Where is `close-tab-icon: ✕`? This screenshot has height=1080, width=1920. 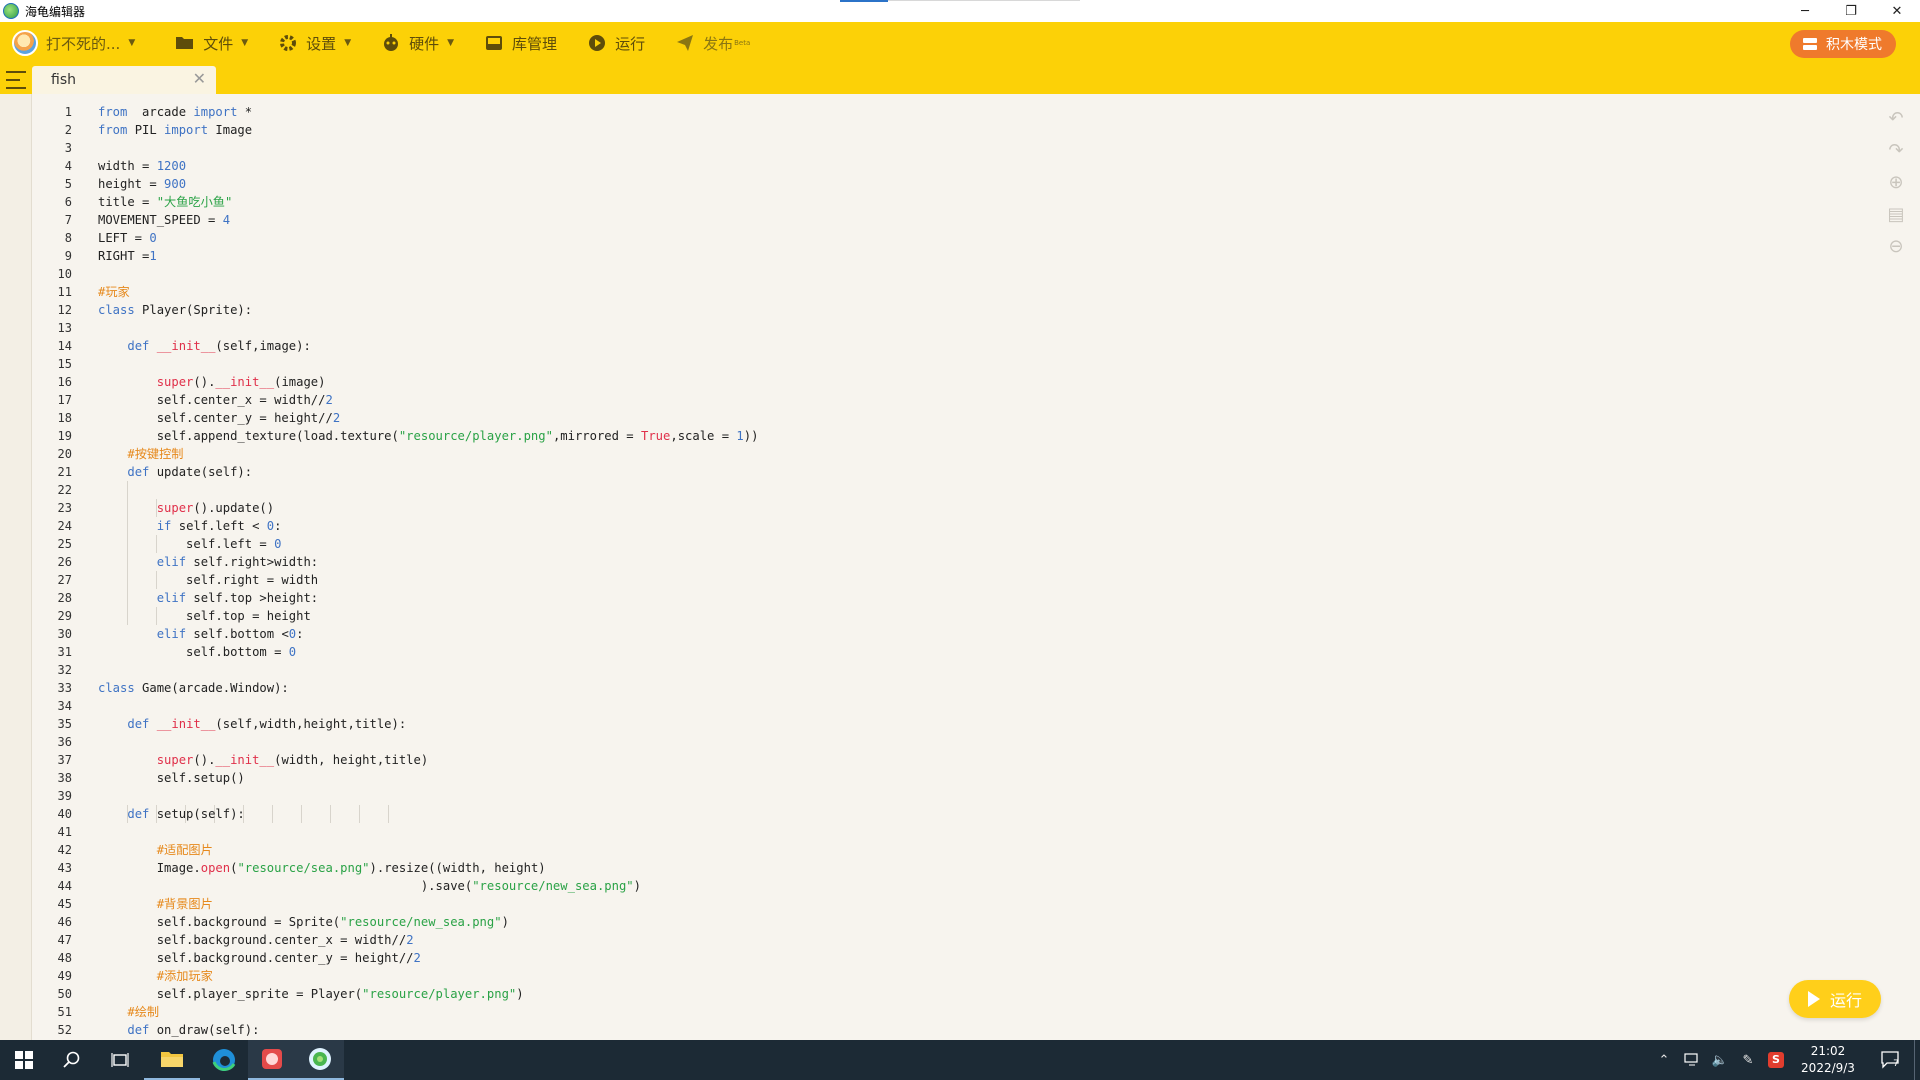
close-tab-icon: ✕ is located at coordinates (199, 78).